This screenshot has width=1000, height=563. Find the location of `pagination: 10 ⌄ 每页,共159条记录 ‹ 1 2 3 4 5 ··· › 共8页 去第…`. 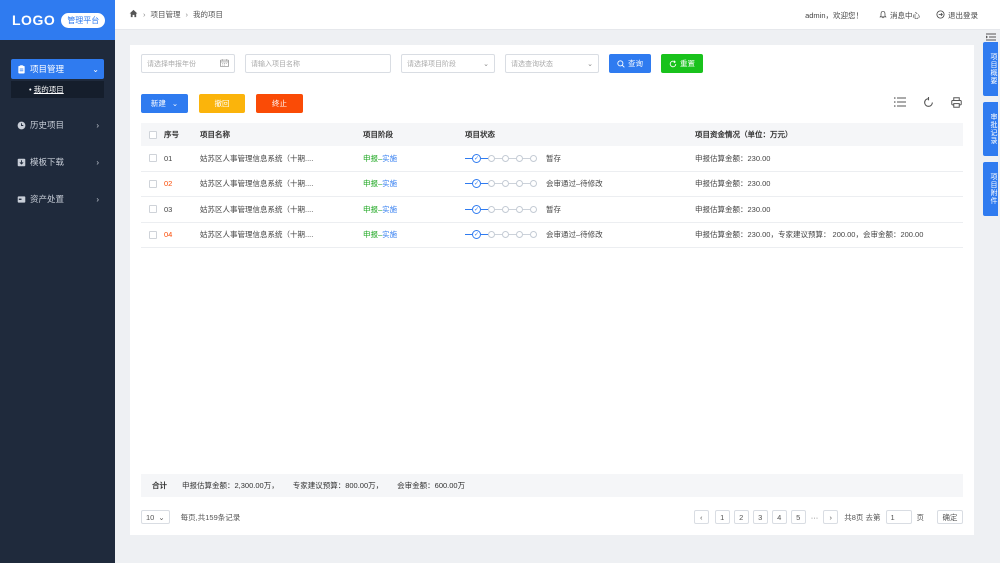

pagination: 10 ⌄ 每页,共159条记录 ‹ 1 2 3 4 5 ··· › 共8页 去第… is located at coordinates (552, 517).